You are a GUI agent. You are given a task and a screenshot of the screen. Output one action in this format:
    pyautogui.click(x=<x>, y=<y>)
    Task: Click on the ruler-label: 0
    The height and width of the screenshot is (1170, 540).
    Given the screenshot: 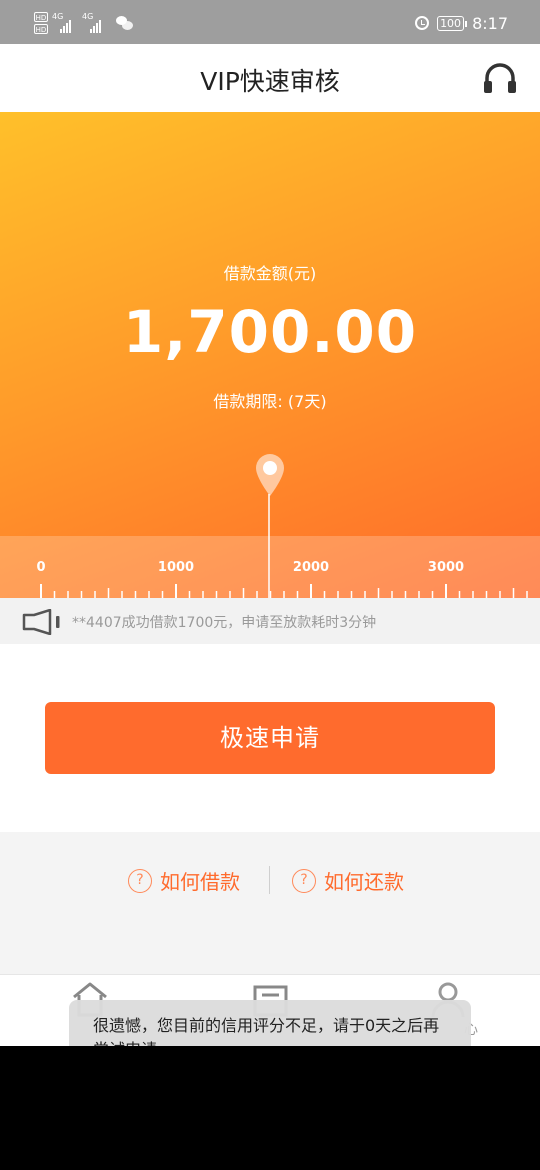 What is the action you would take?
    pyautogui.click(x=41, y=567)
    